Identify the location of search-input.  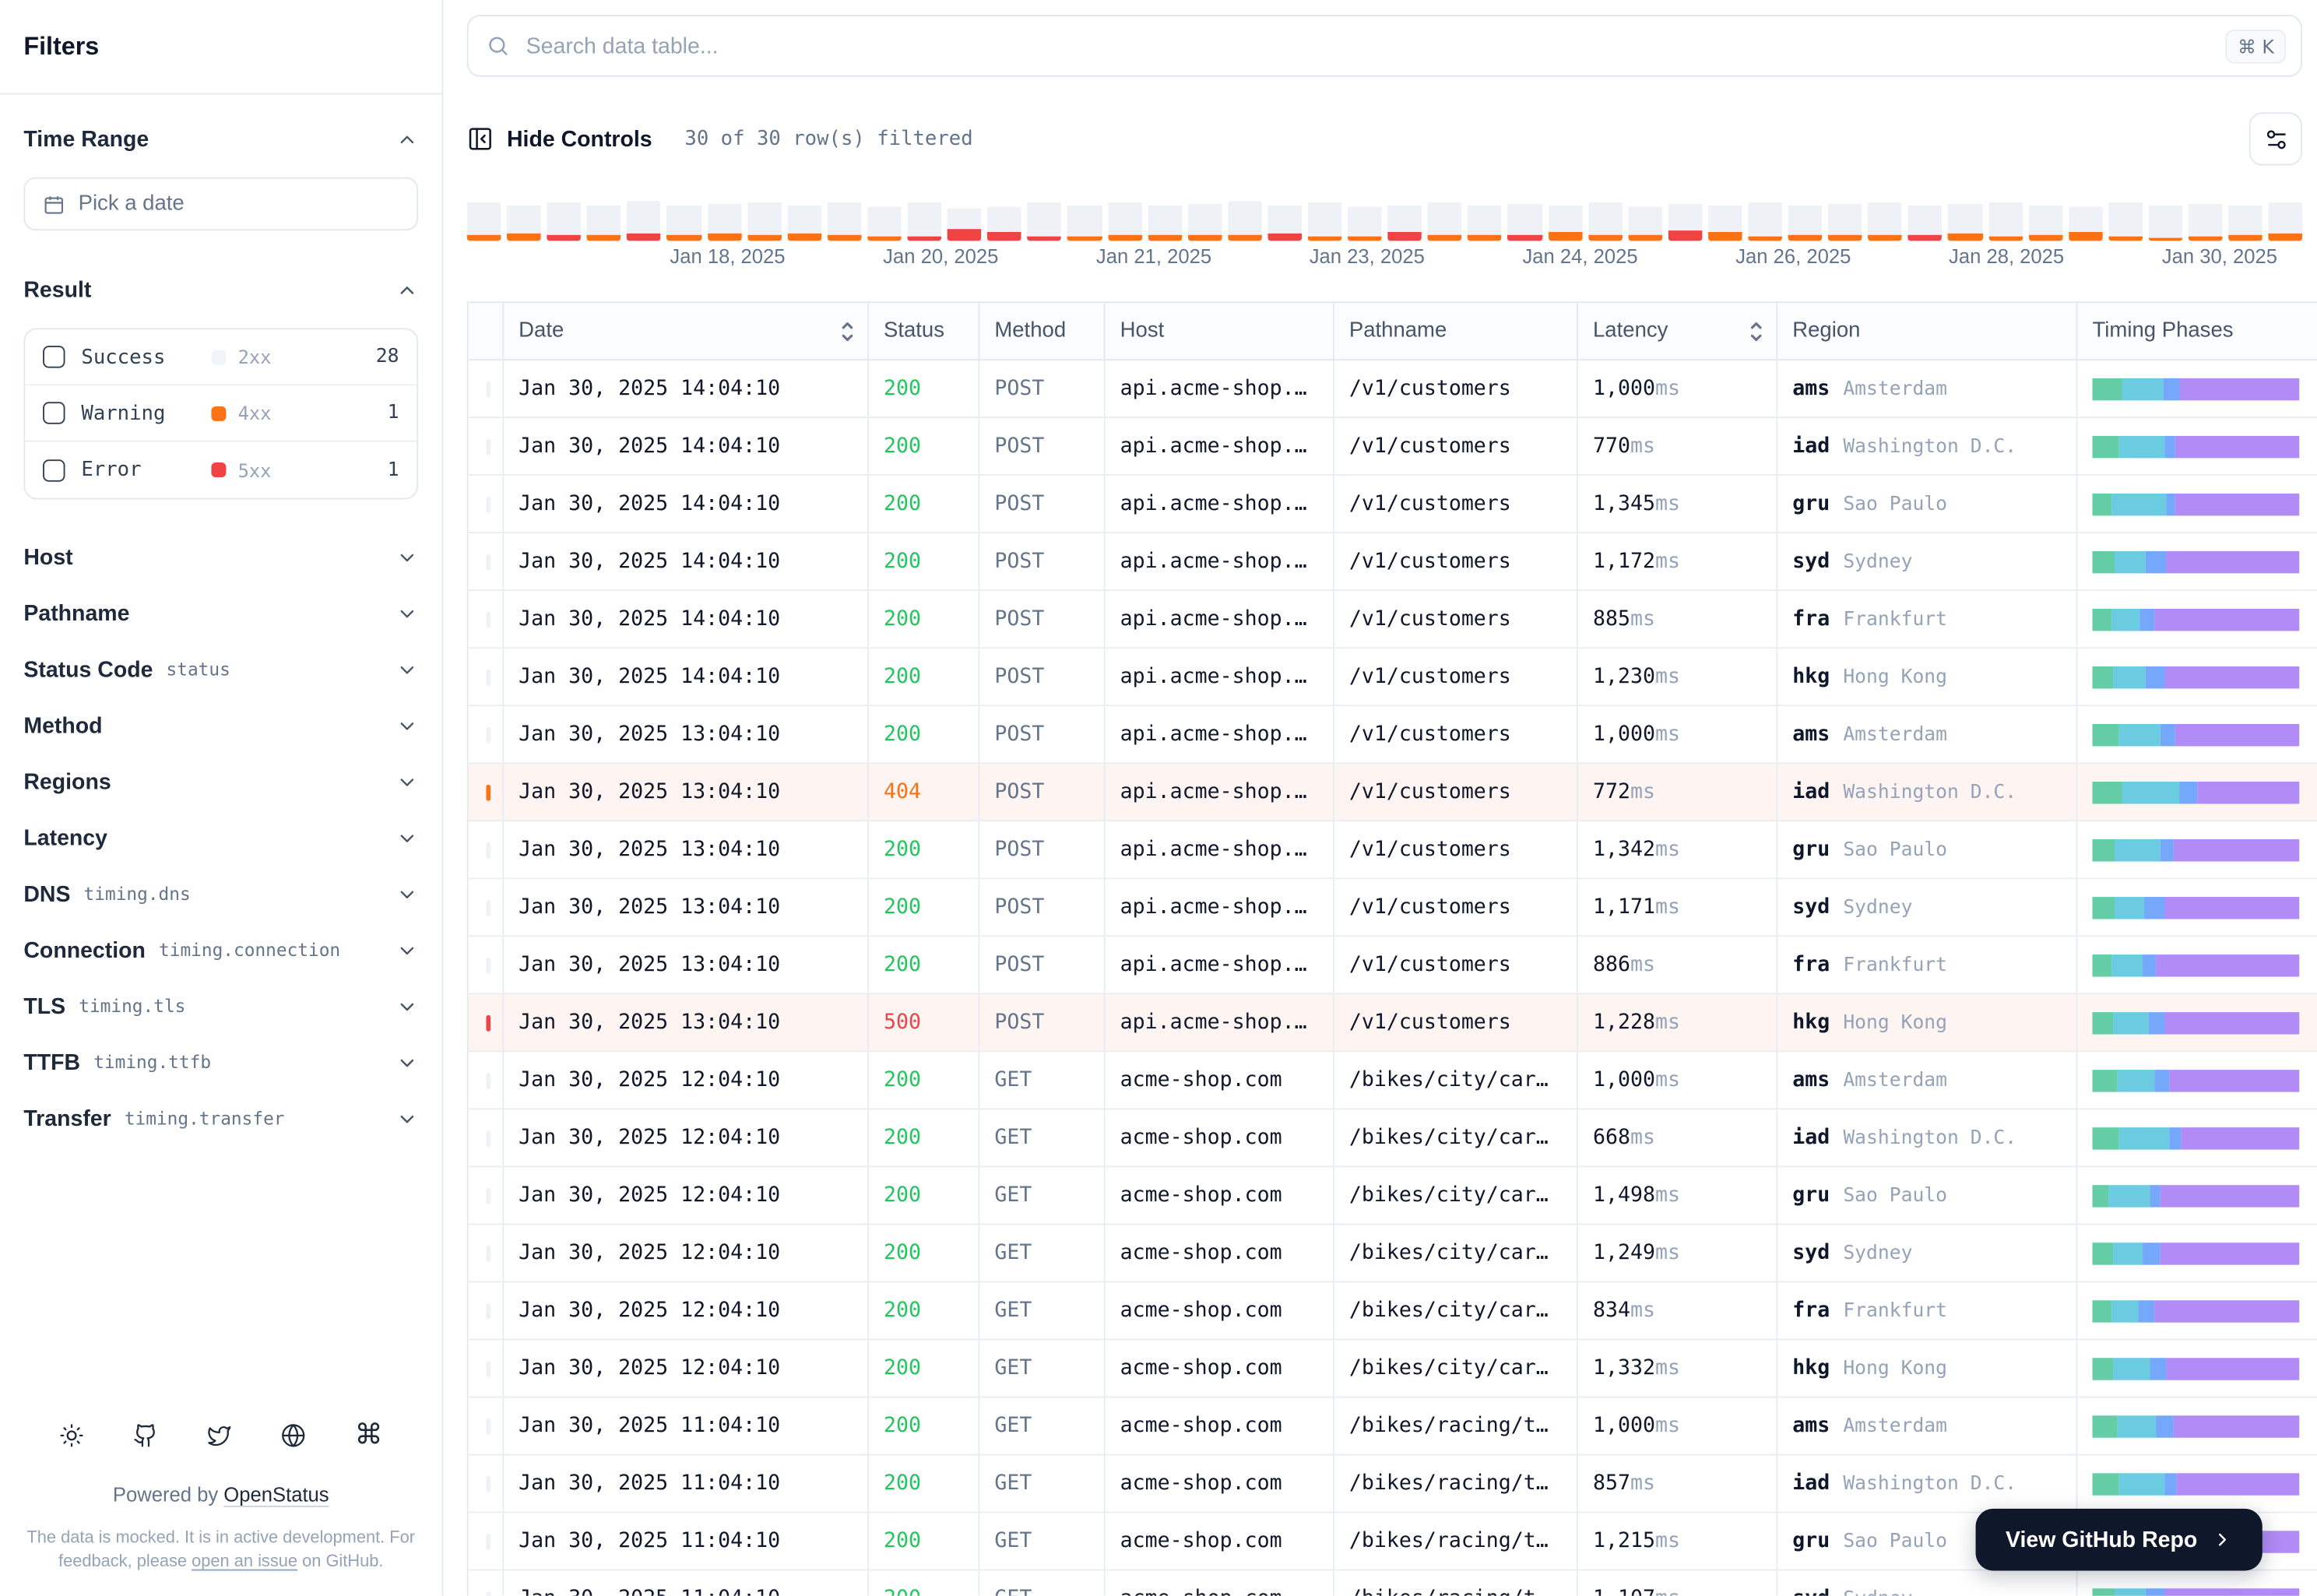
(1374, 45).